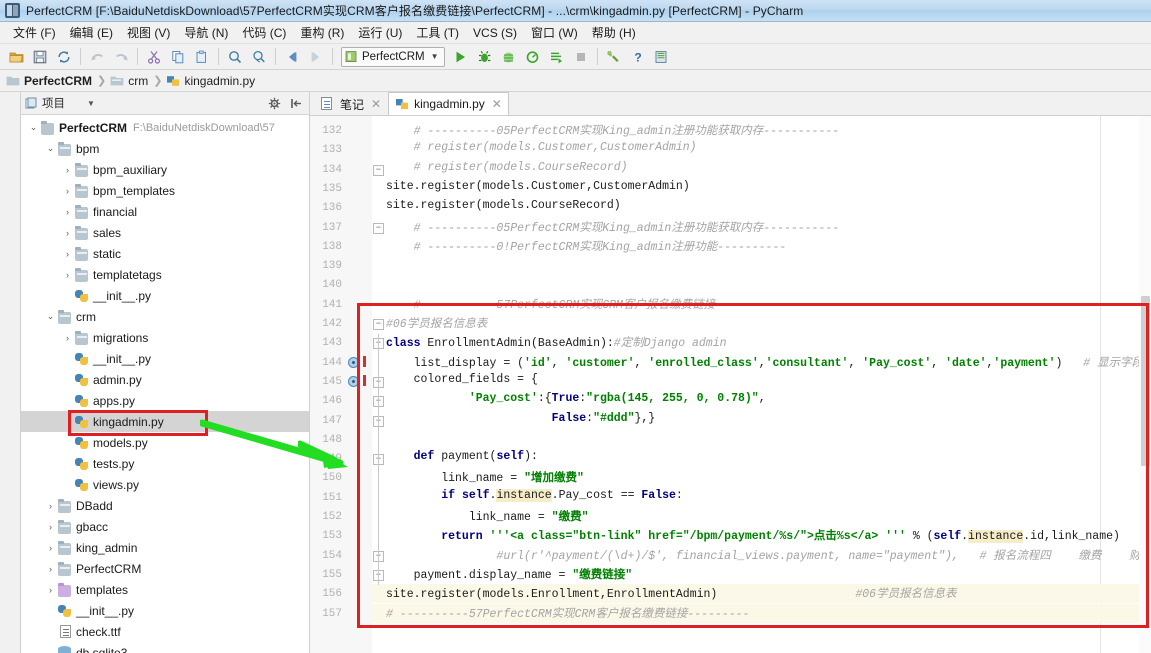  What do you see at coordinates (448, 103) in the screenshot?
I see `editor-tab-kingadmin: kingadmin.py ✕` at bounding box center [448, 103].